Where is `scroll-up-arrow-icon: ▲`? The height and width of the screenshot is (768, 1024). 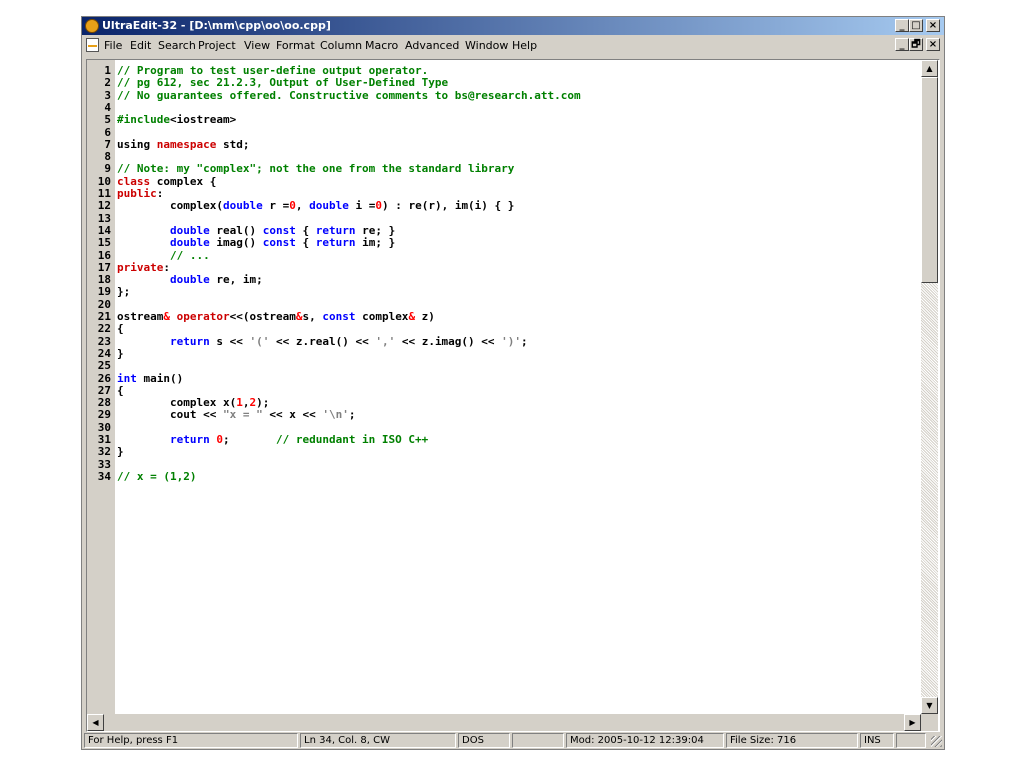
scroll-up-arrow-icon: ▲ is located at coordinates (929, 68).